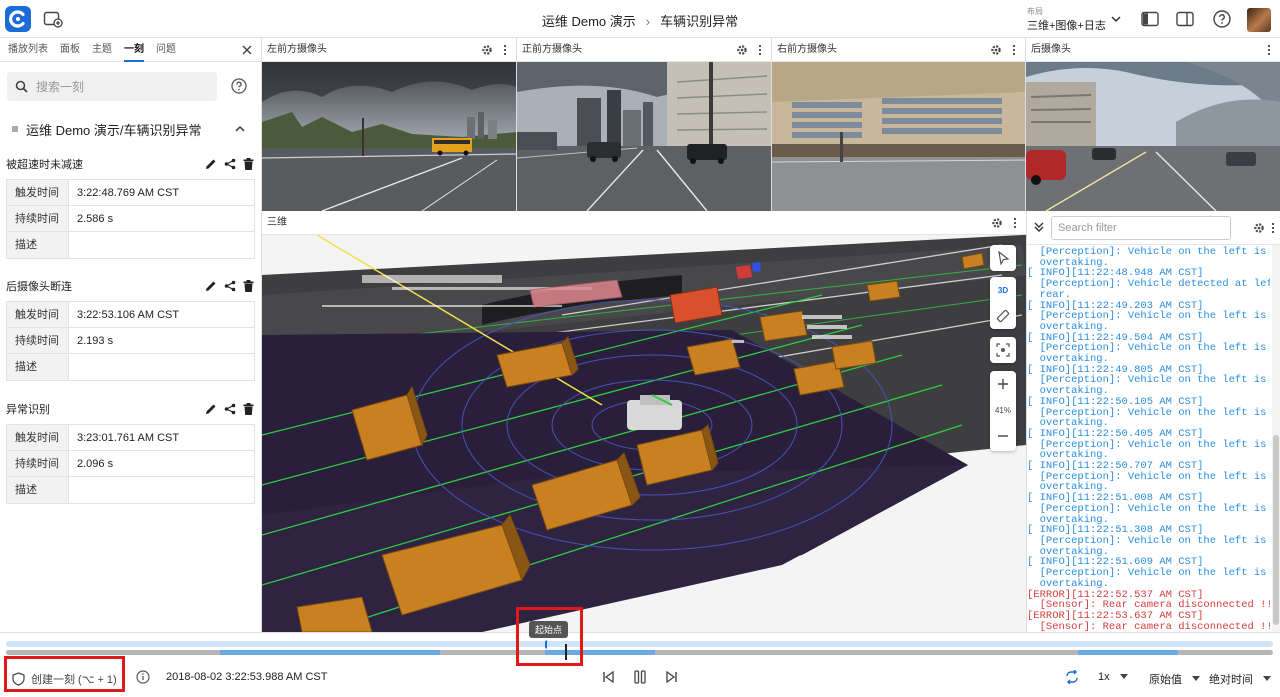 The image size is (1280, 697). I want to click on tab-playlist: 播放列表, so click(28, 50).